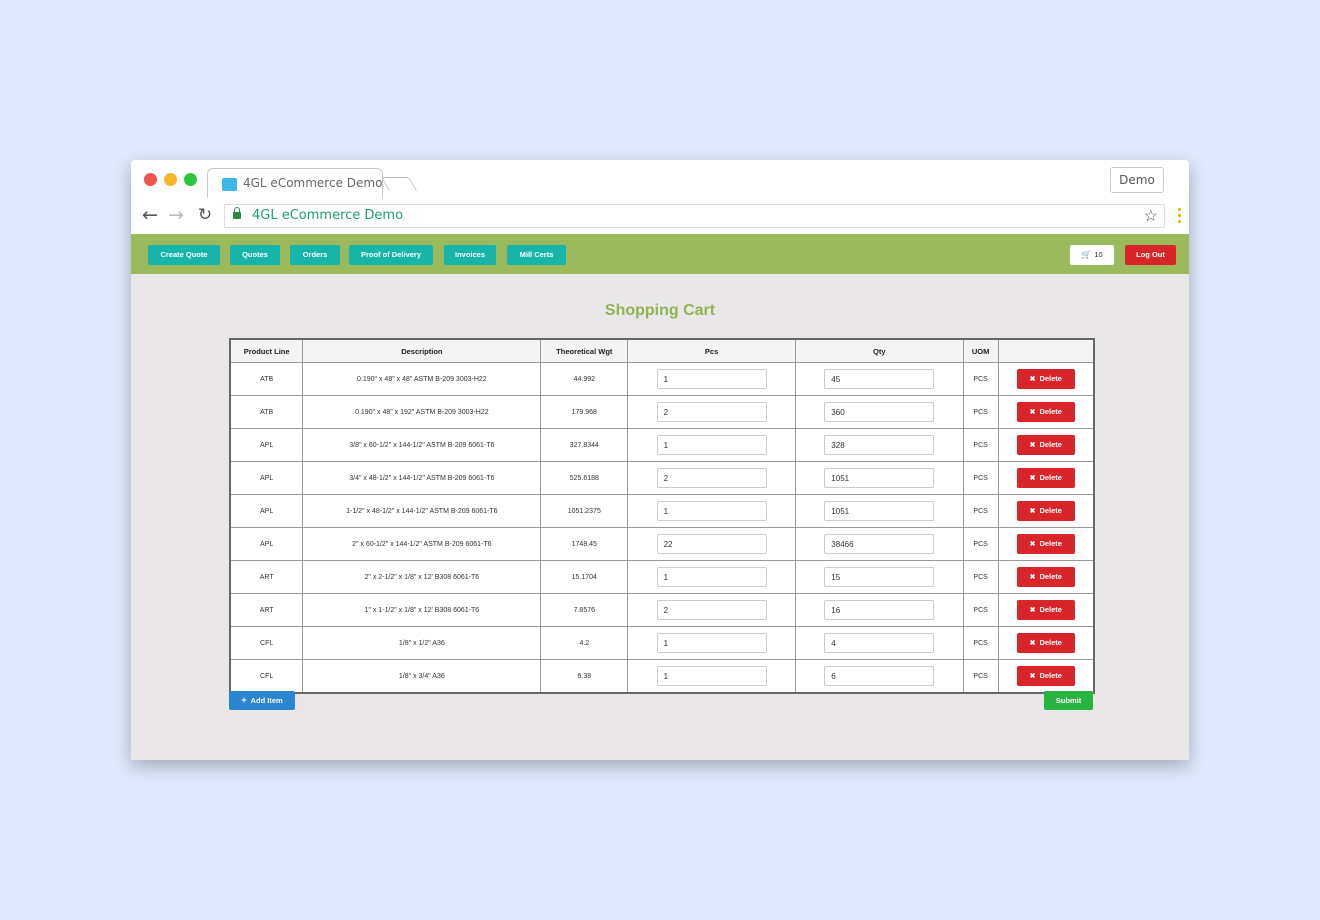  What do you see at coordinates (879, 577) in the screenshot?
I see `qty-input: 15` at bounding box center [879, 577].